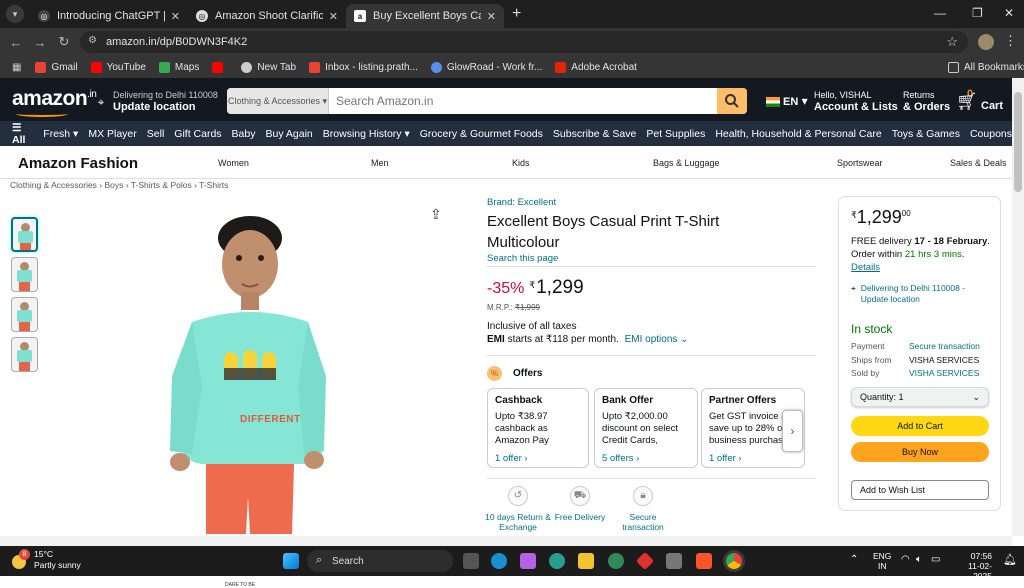  Describe the element at coordinates (118, 67) in the screenshot. I see `bookmark-youtube: YouTube` at that location.